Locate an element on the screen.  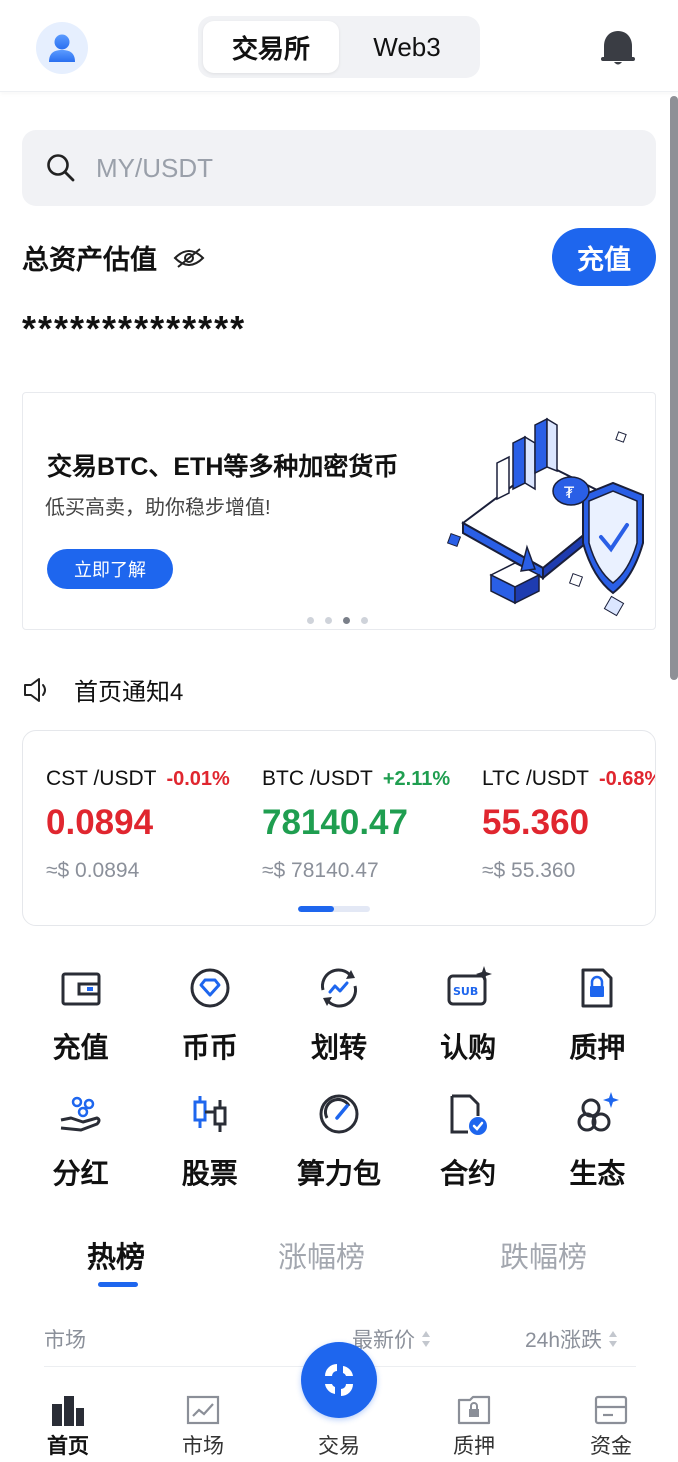
nav-label: 首页 is located at coordinates (68, 1446).